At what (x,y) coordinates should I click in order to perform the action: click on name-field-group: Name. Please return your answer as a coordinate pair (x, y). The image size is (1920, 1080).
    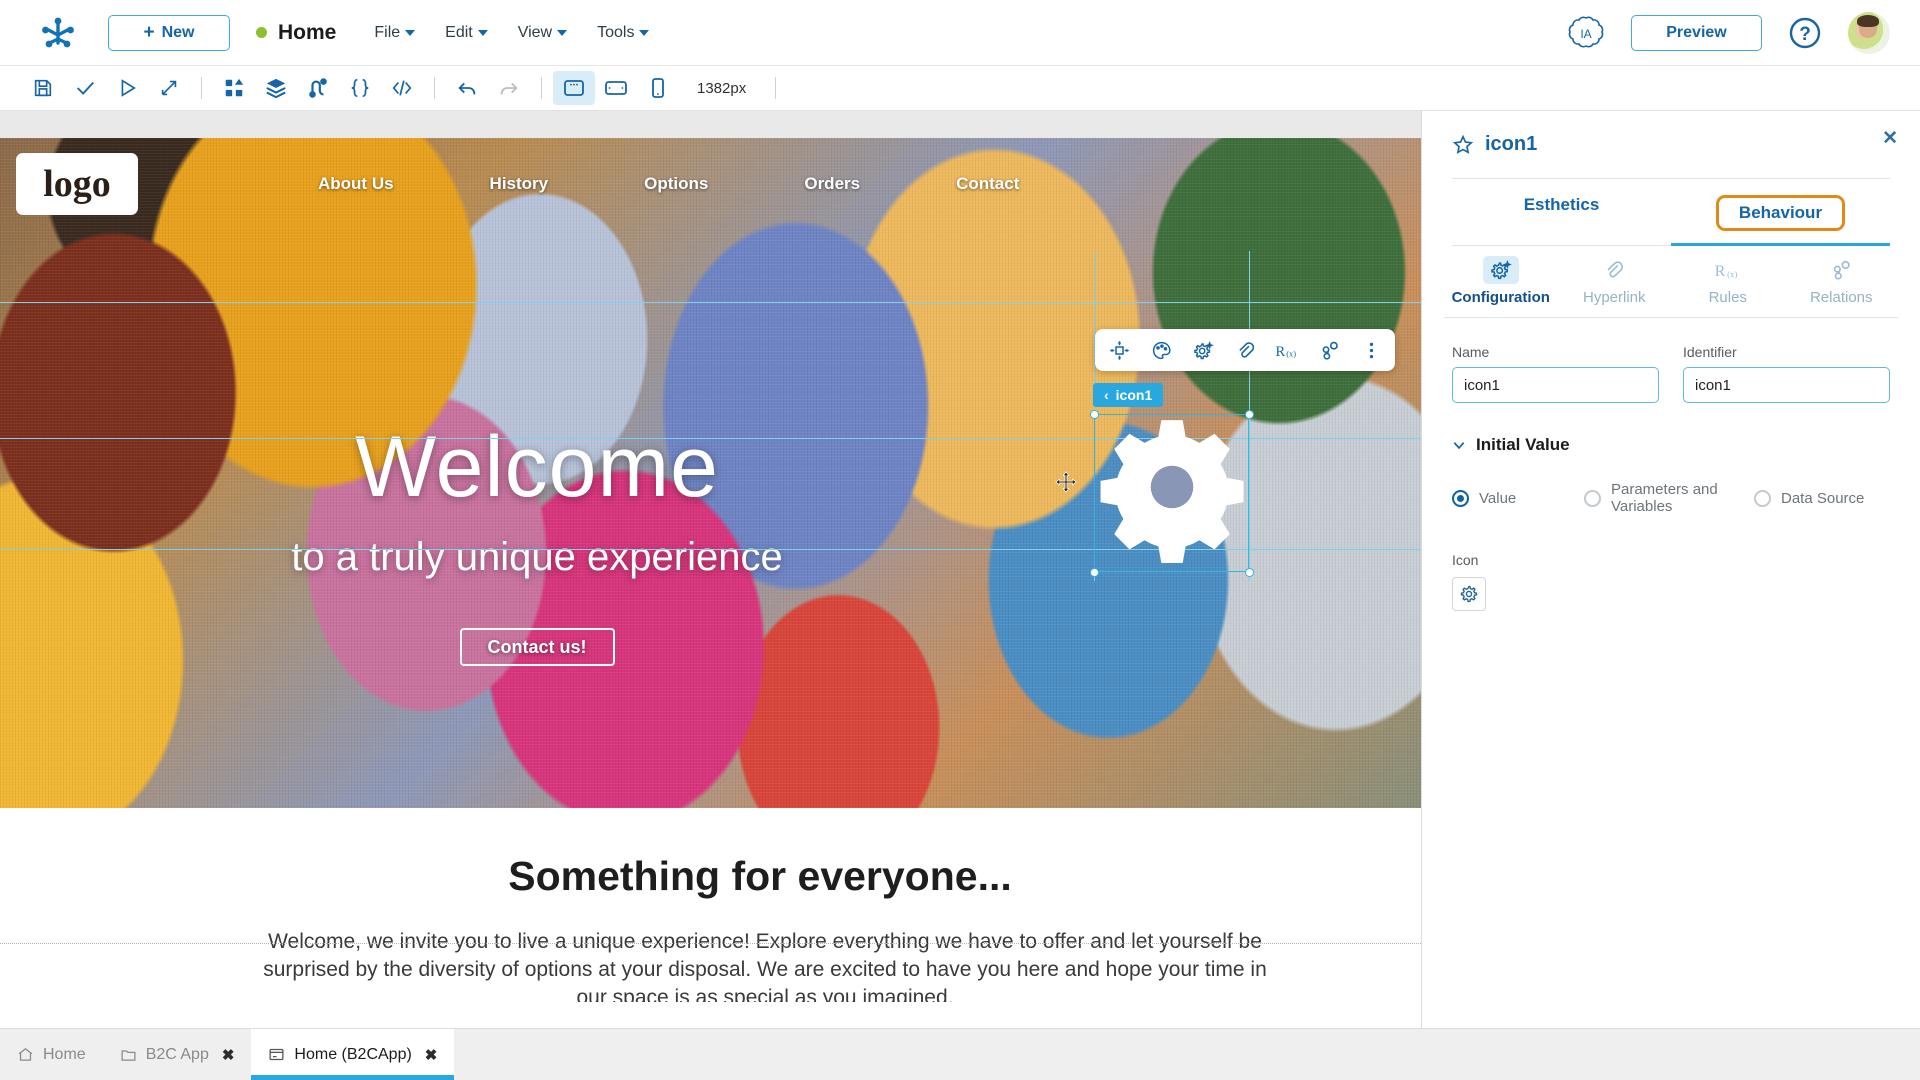
    Looking at the image, I should click on (1555, 373).